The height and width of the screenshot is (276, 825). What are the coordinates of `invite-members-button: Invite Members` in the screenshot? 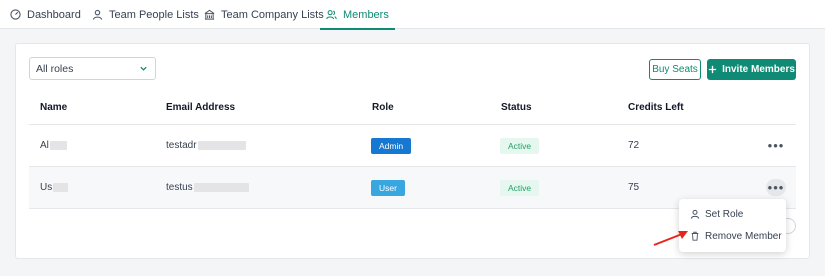 It's located at (751, 69).